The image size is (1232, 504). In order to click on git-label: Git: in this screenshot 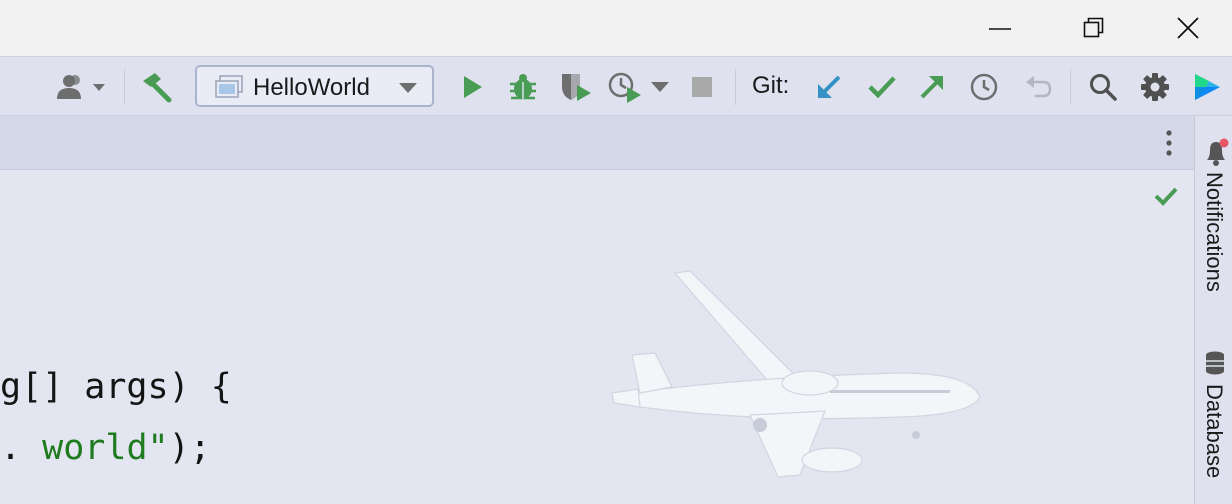, I will do `click(771, 85)`.